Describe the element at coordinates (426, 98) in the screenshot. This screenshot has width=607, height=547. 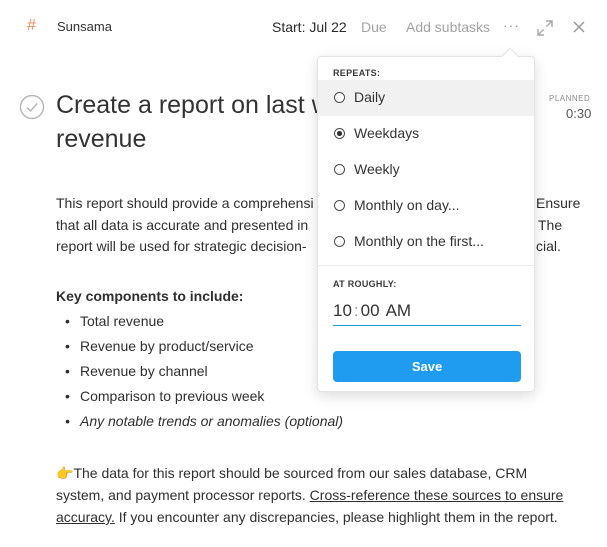
I see `repeat-option-daily: Daily` at that location.